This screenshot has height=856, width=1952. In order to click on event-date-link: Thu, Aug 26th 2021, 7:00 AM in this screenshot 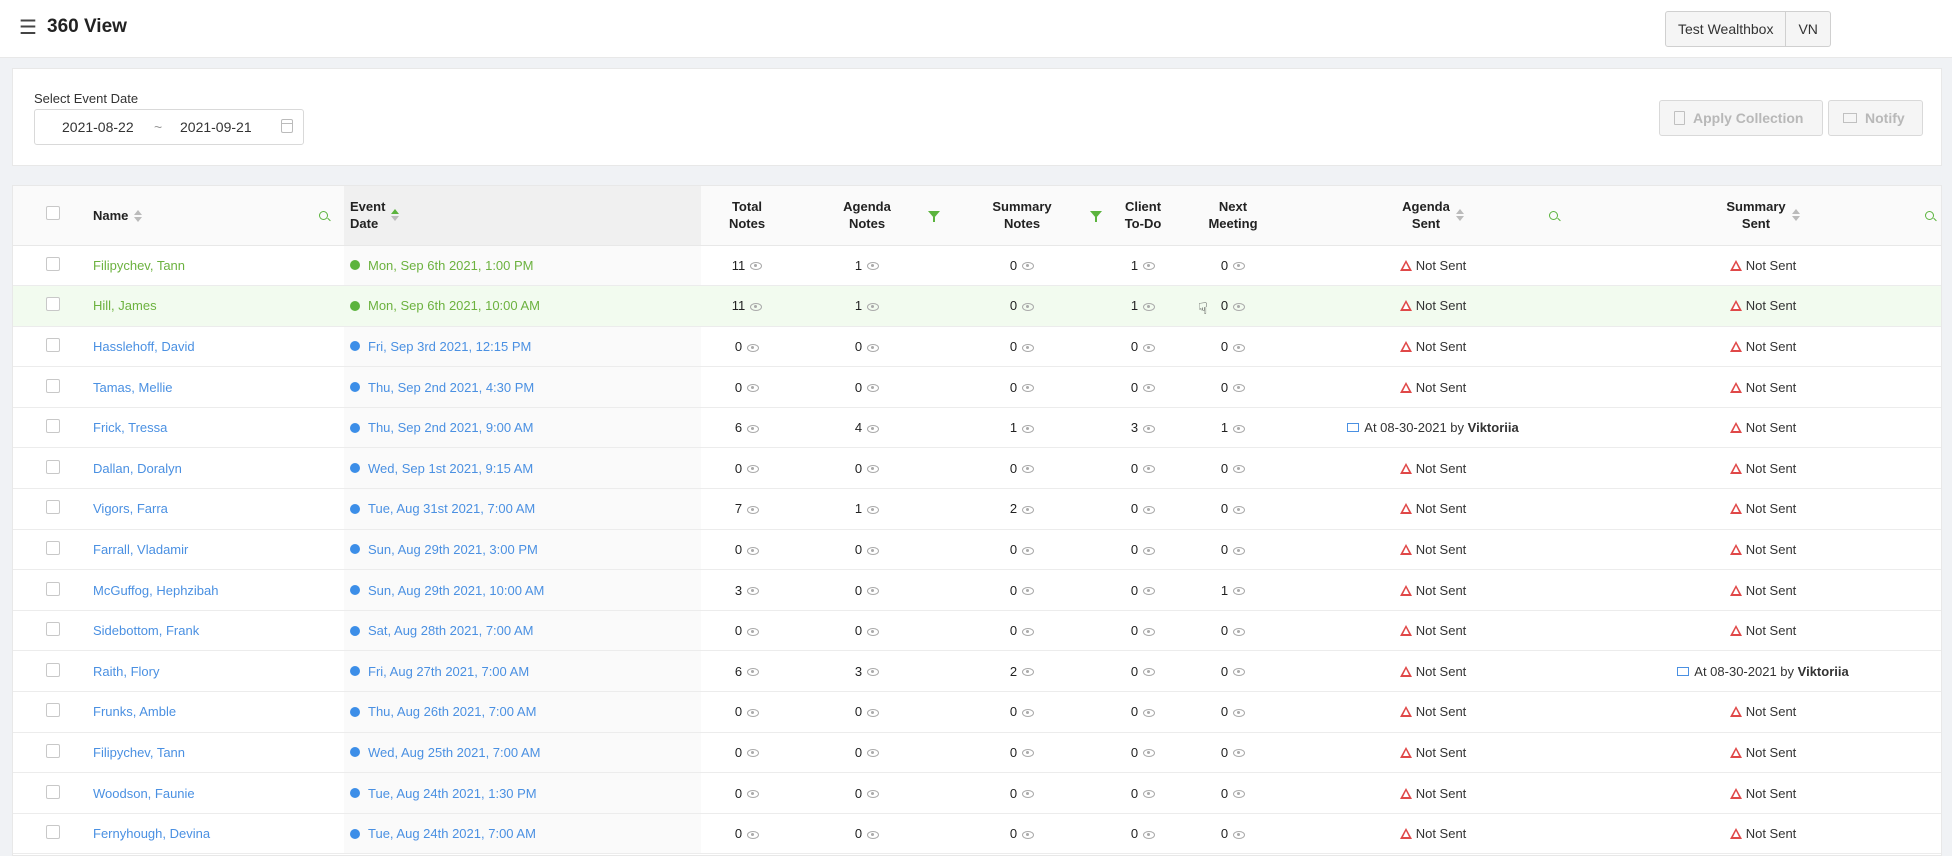, I will do `click(452, 711)`.